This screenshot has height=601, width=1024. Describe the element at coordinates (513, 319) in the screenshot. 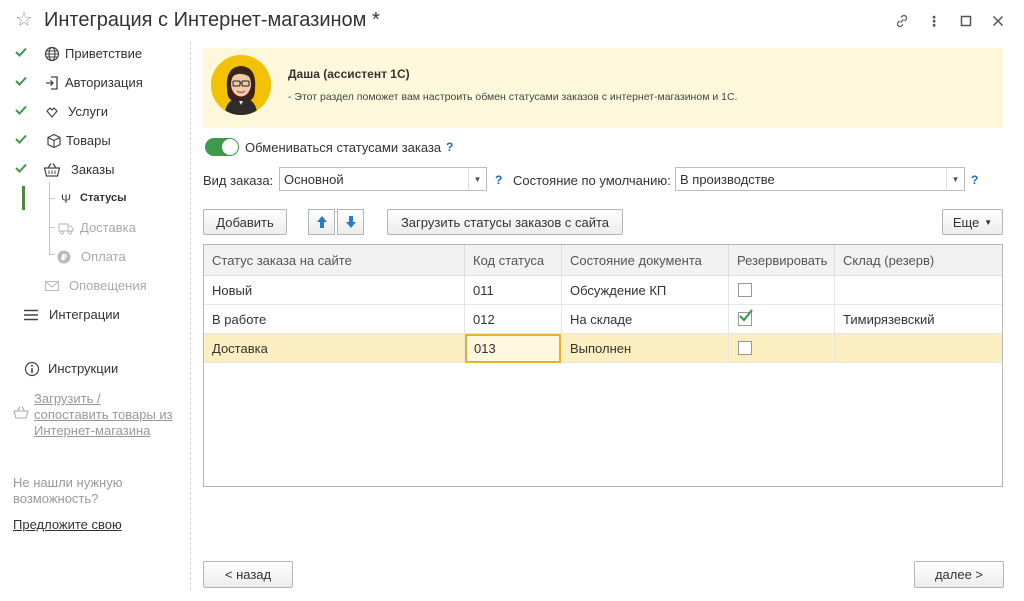

I see `code-cell: 012` at that location.